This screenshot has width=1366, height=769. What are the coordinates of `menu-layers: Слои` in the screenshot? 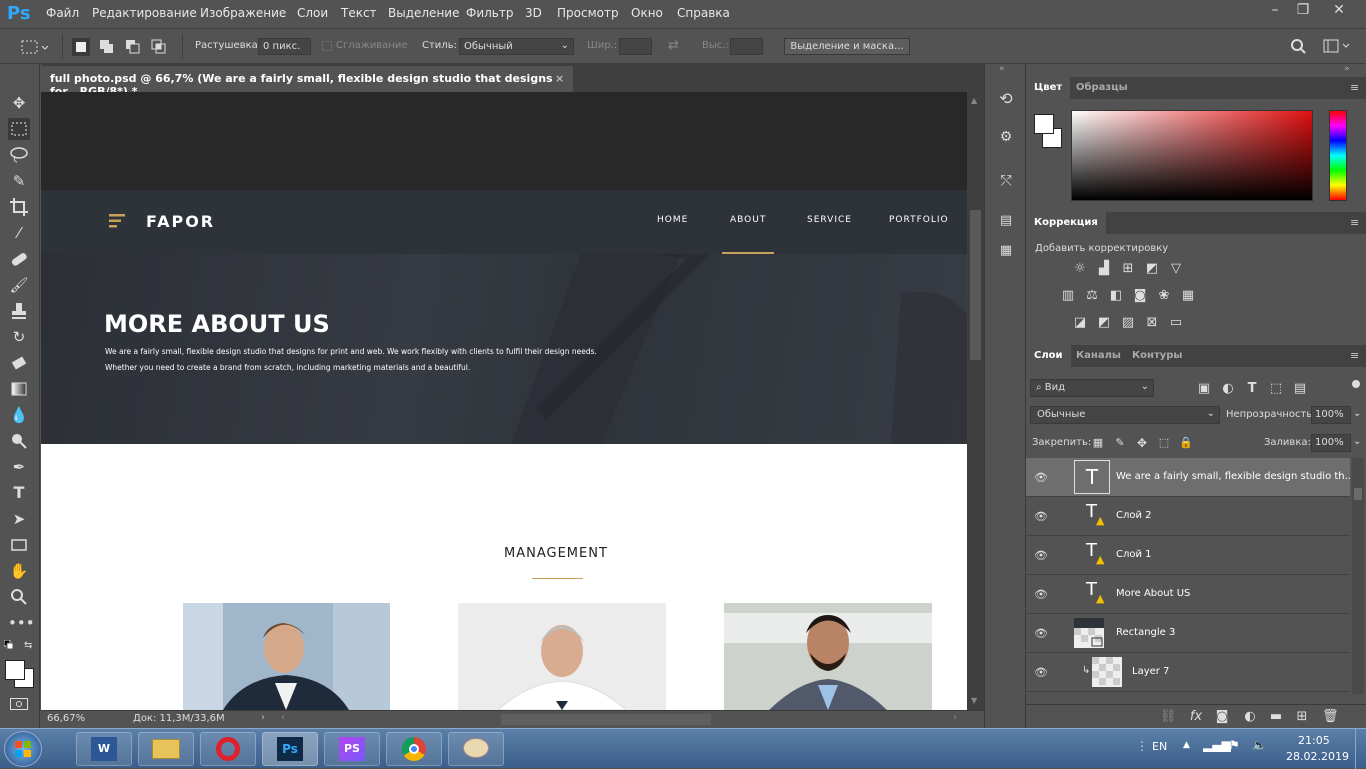 It's located at (312, 13).